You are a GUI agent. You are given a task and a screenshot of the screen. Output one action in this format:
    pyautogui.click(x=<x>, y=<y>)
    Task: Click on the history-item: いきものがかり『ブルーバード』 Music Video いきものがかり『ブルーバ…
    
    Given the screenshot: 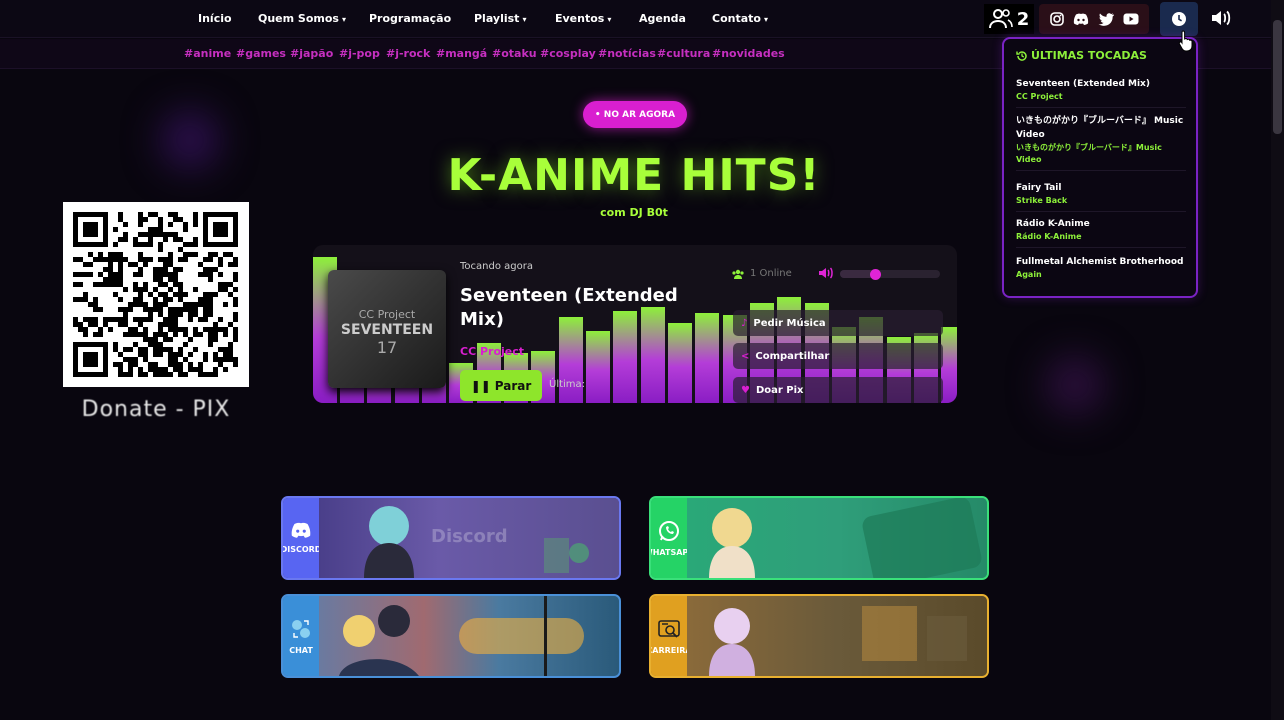 What is the action you would take?
    pyautogui.click(x=1101, y=142)
    